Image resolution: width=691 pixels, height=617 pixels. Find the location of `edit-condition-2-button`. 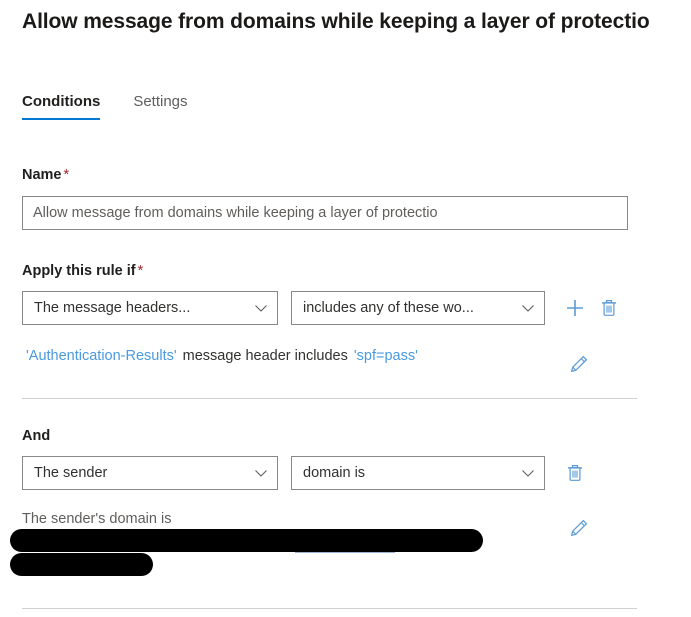

edit-condition-2-button is located at coordinates (579, 528).